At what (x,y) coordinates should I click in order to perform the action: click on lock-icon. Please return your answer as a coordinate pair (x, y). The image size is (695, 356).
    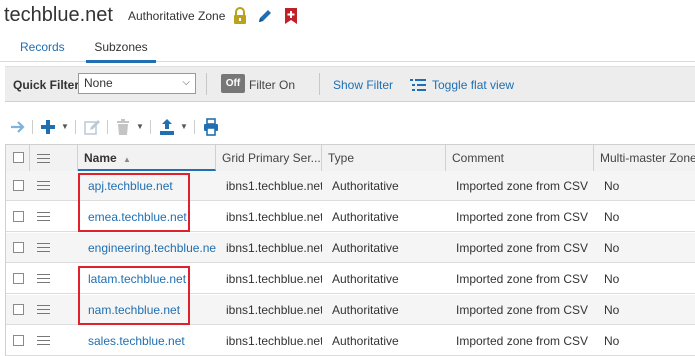
    Looking at the image, I should click on (240, 16).